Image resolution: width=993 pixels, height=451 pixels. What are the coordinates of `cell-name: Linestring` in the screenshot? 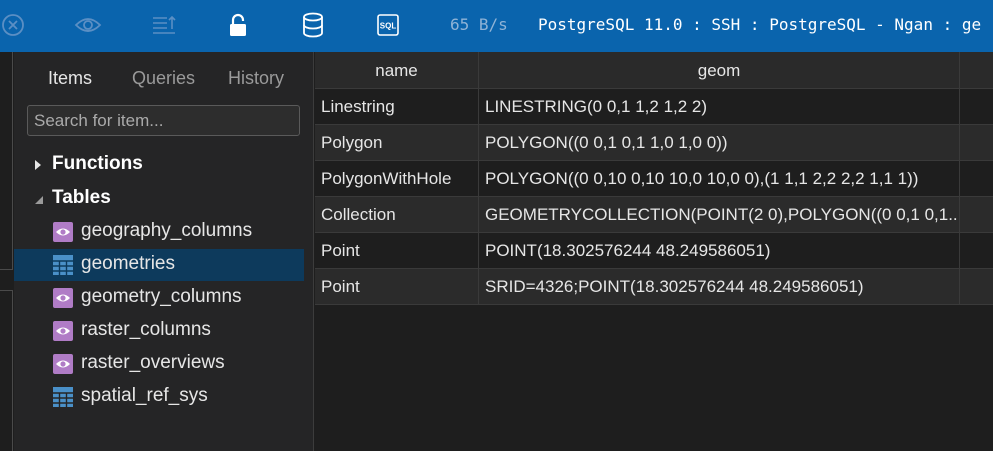 It's located at (397, 107).